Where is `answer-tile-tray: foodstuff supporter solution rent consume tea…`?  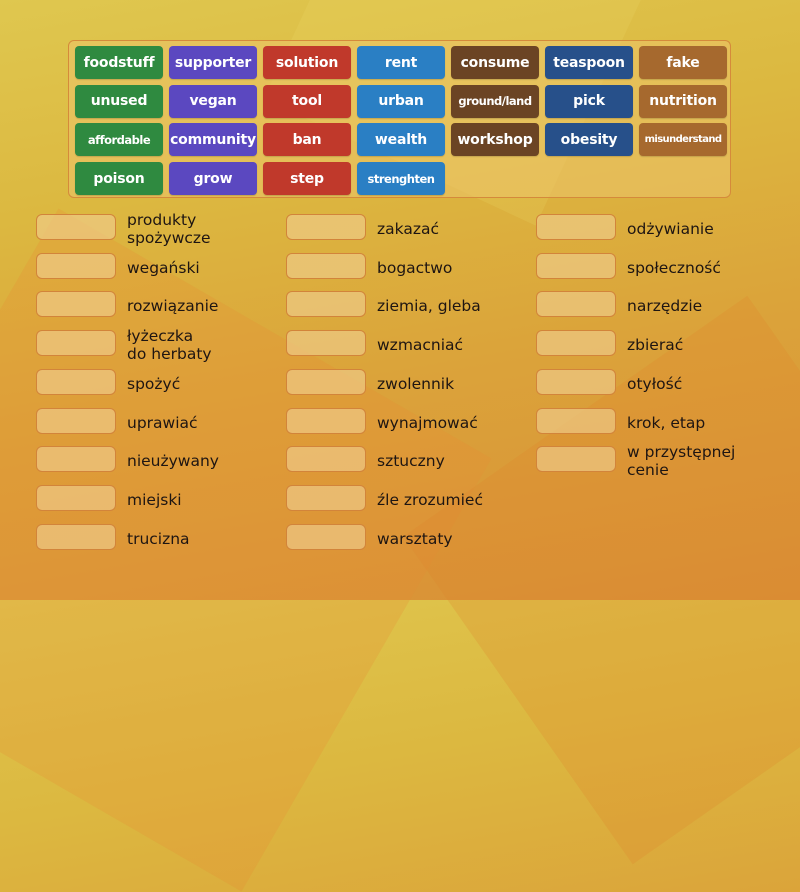
answer-tile-tray: foodstuff supporter solution rent consume tea… is located at coordinates (399, 119).